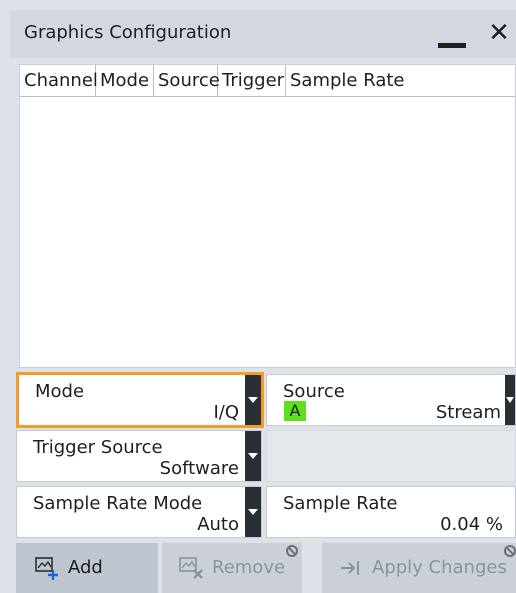 Image resolution: width=516 pixels, height=593 pixels. What do you see at coordinates (125, 81) in the screenshot?
I see `column-header-mode: Mode` at bounding box center [125, 81].